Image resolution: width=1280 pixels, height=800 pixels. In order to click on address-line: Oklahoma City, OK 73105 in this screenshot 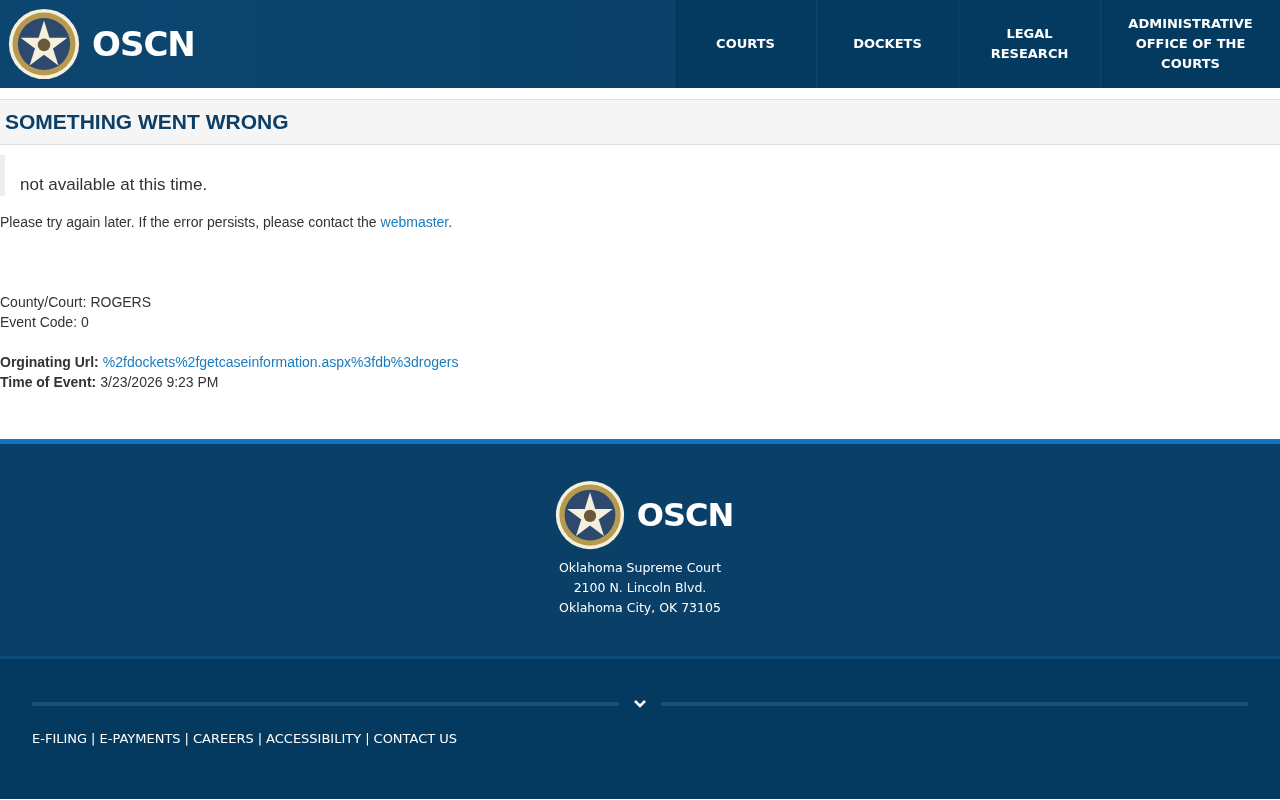, I will do `click(640, 608)`.